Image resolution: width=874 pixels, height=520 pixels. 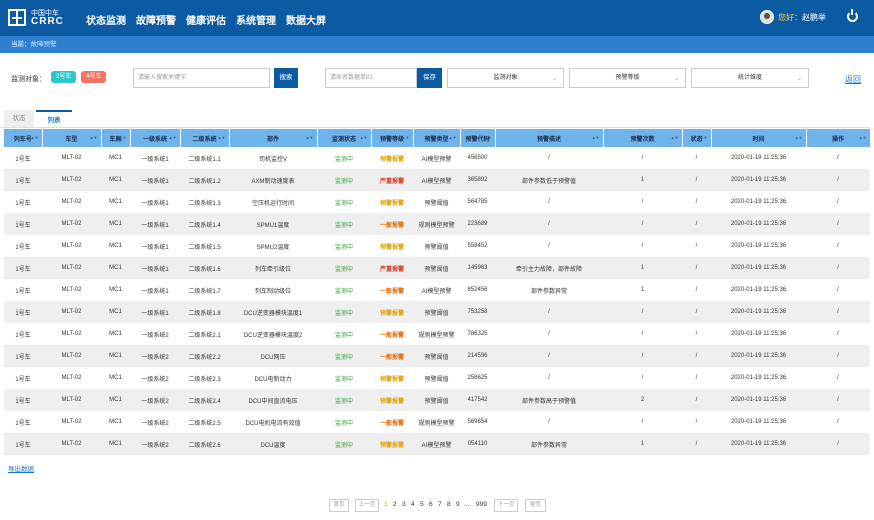 I want to click on vehicle-tag-2: 2号车, so click(x=64, y=77).